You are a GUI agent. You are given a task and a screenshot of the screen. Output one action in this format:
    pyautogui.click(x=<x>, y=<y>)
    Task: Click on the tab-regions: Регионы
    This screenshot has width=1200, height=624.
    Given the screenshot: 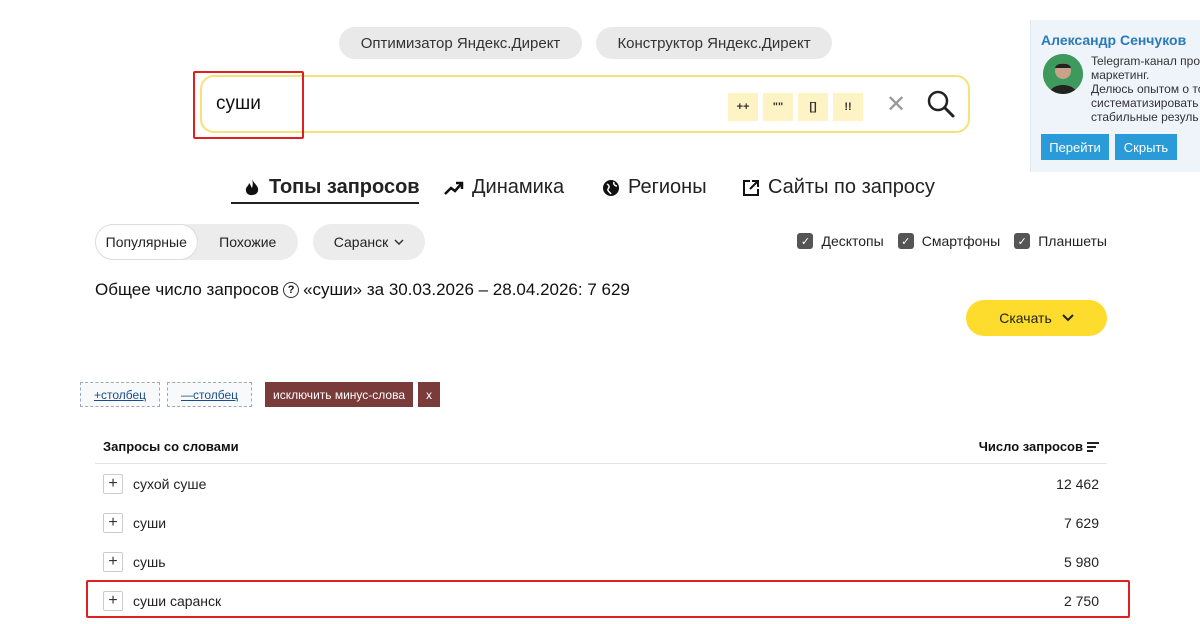 What is the action you would take?
    pyautogui.click(x=654, y=187)
    